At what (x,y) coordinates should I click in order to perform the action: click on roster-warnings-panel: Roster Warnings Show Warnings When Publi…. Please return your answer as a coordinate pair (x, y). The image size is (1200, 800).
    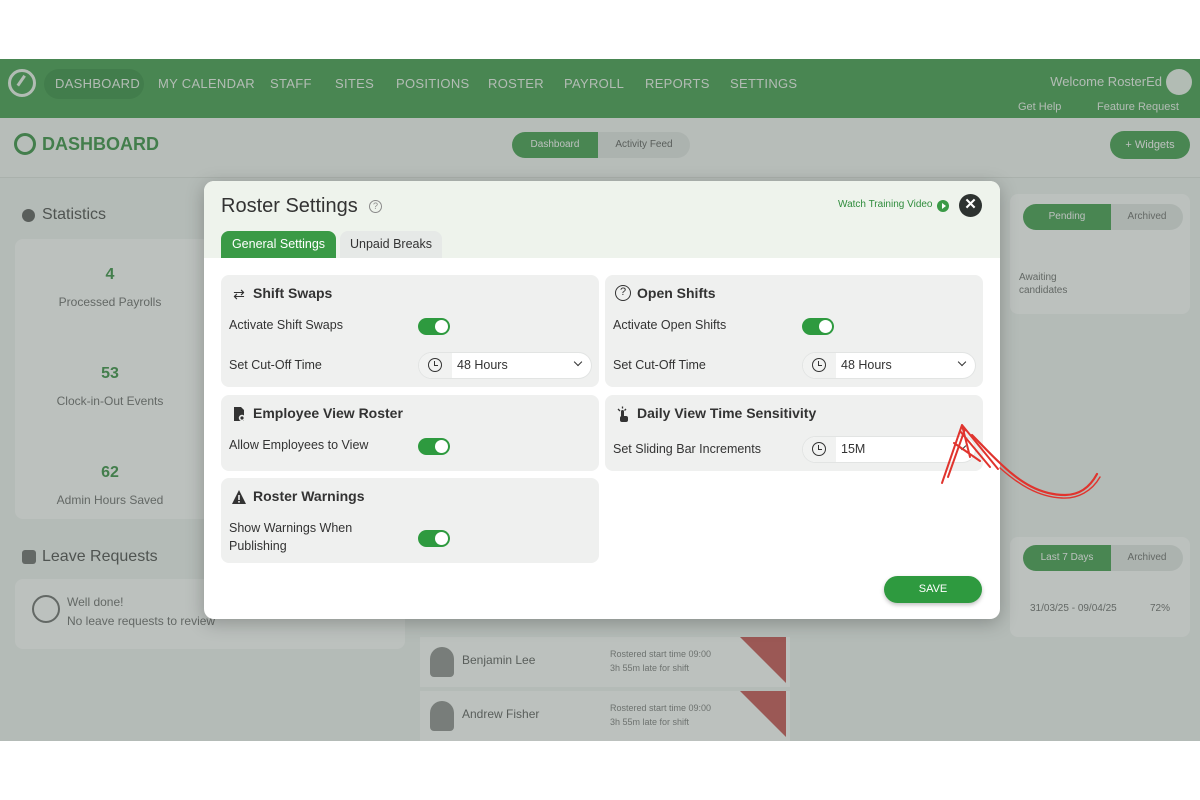
    Looking at the image, I should click on (410, 520).